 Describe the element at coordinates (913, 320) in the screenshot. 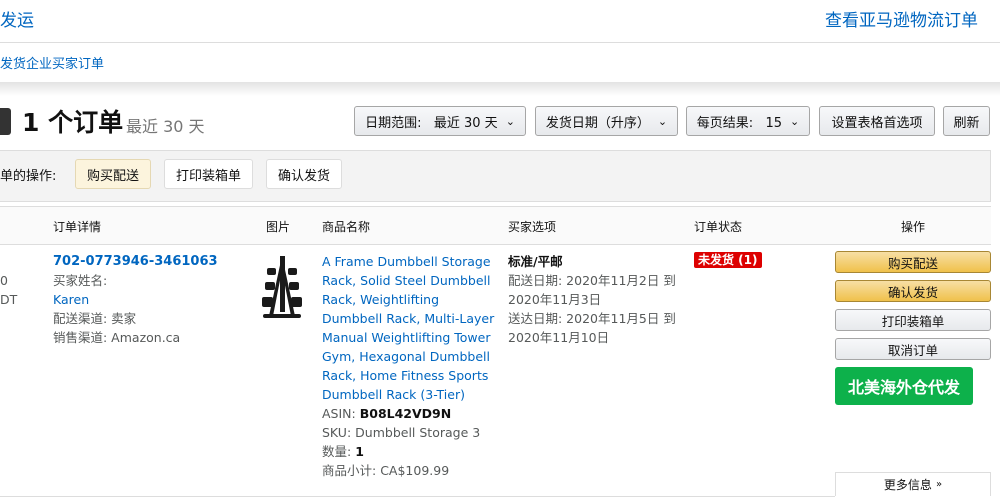

I see `print-packing-slip-button: 打印装箱单` at that location.